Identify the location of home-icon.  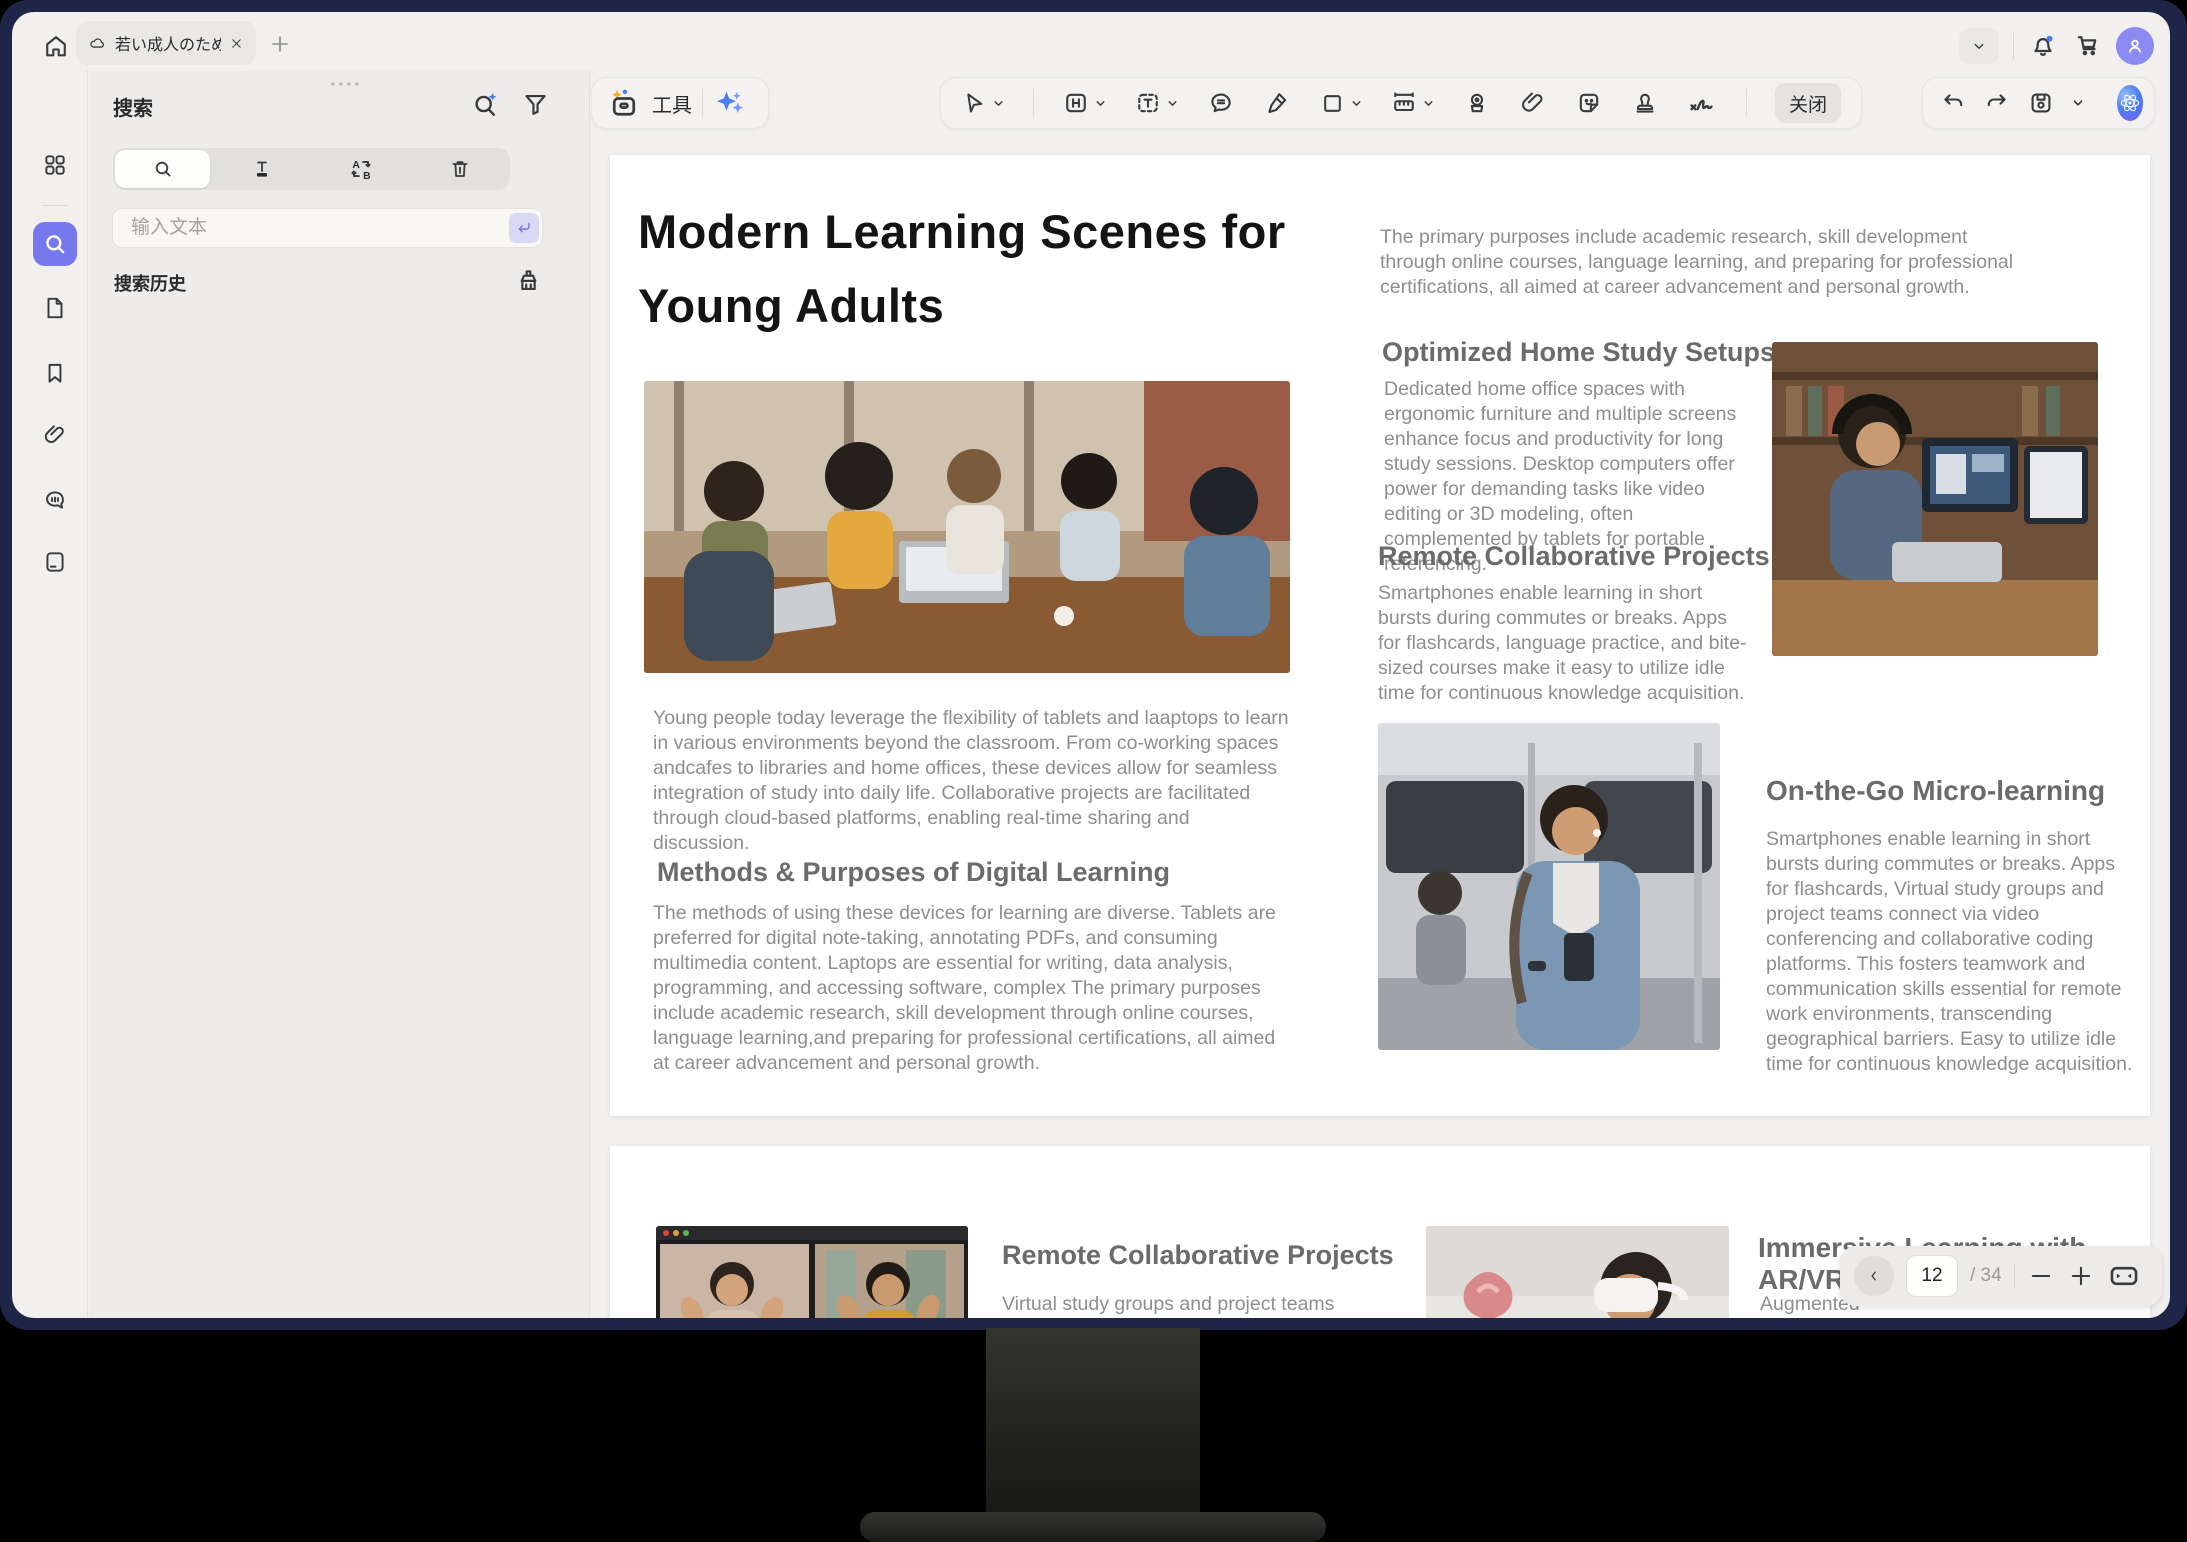
(56, 46).